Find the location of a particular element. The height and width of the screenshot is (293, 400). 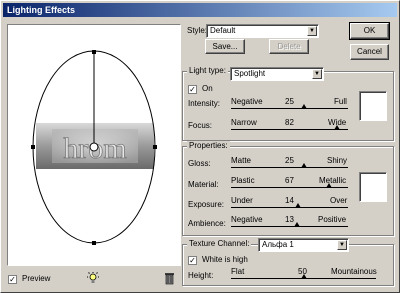

properties-label: Properties: is located at coordinates (208, 145).